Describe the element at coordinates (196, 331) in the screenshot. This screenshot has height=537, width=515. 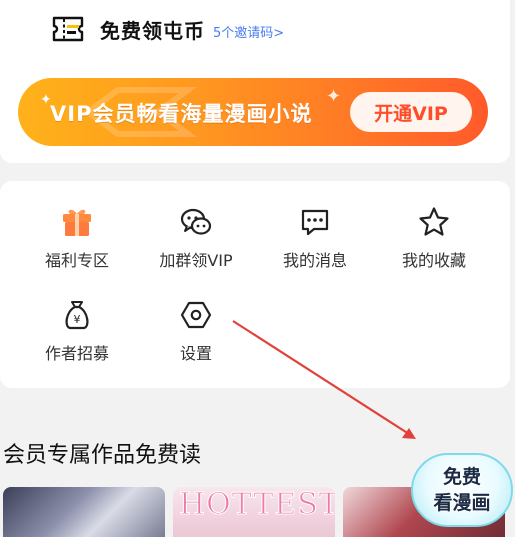
I see `menu-item-settings: 设置` at that location.